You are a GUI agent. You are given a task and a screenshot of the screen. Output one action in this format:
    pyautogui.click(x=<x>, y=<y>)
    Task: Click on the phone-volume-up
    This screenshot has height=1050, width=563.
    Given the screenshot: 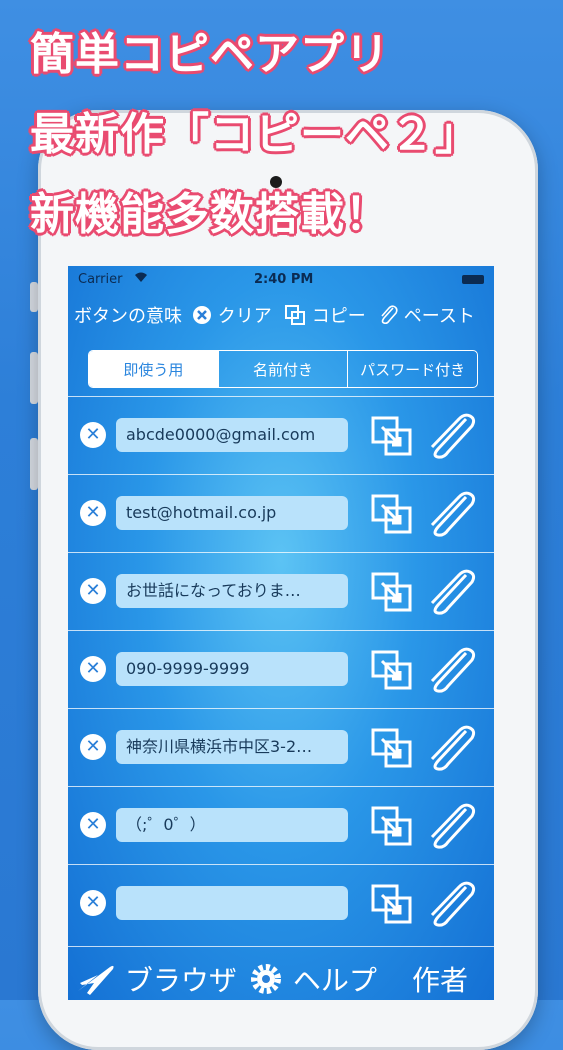 What is the action you would take?
    pyautogui.click(x=34, y=378)
    